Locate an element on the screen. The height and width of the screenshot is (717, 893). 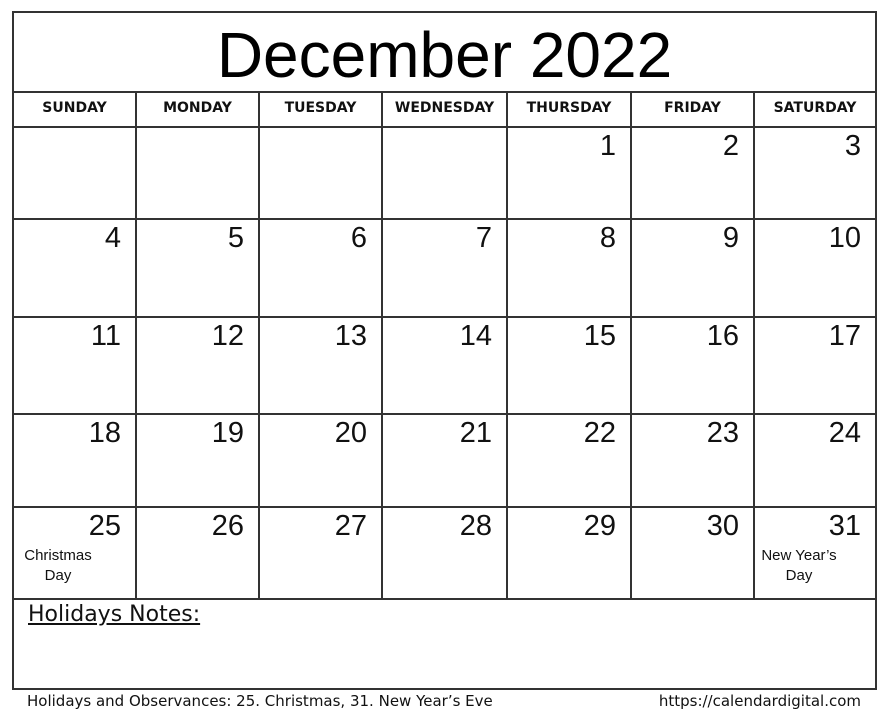
day-cell-13: 13 is located at coordinates (321, 365).